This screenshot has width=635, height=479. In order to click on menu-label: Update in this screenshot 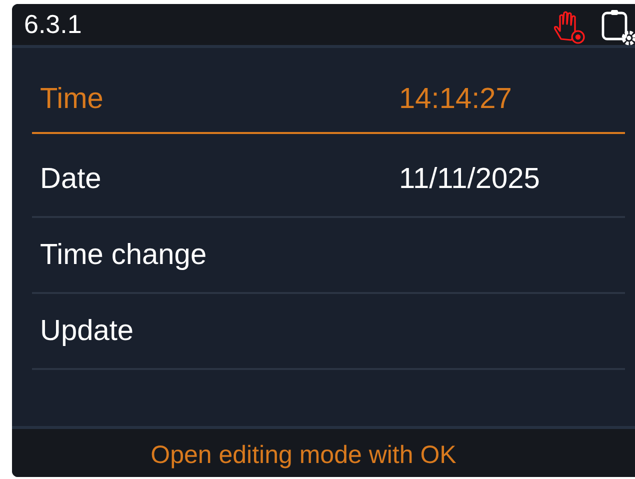, I will do `click(87, 331)`.